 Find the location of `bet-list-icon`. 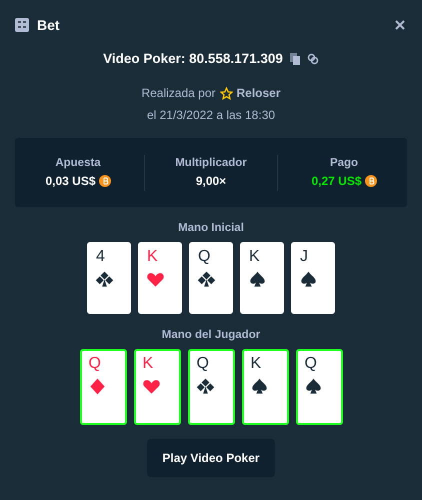

bet-list-icon is located at coordinates (22, 25).